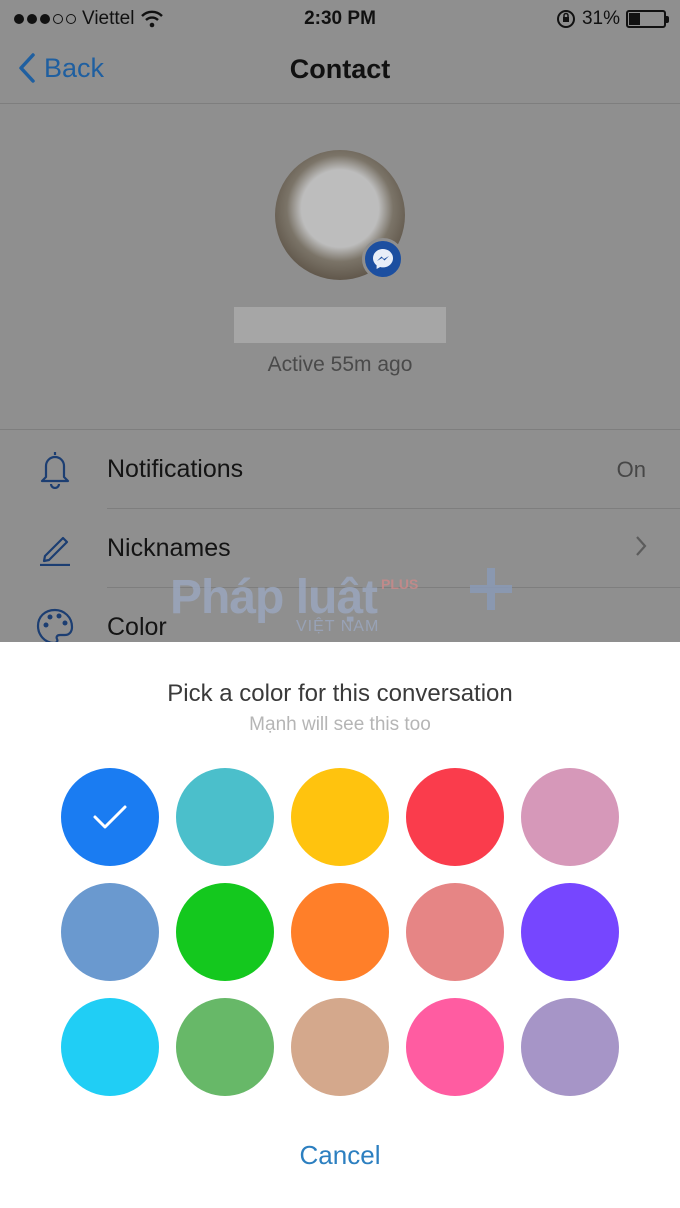  I want to click on palette-icon, so click(55, 624).